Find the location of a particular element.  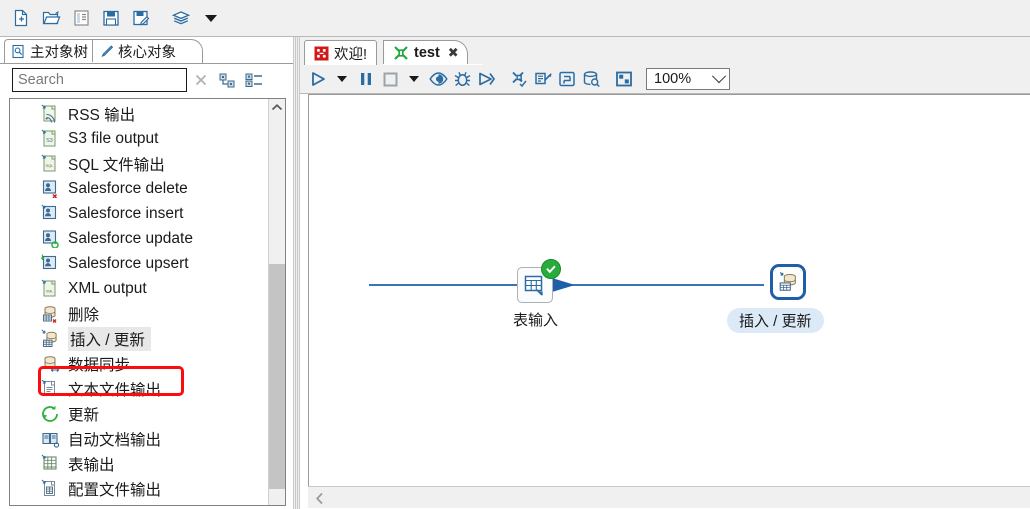

tree-item: 配置文件输出 is located at coordinates (139, 488).